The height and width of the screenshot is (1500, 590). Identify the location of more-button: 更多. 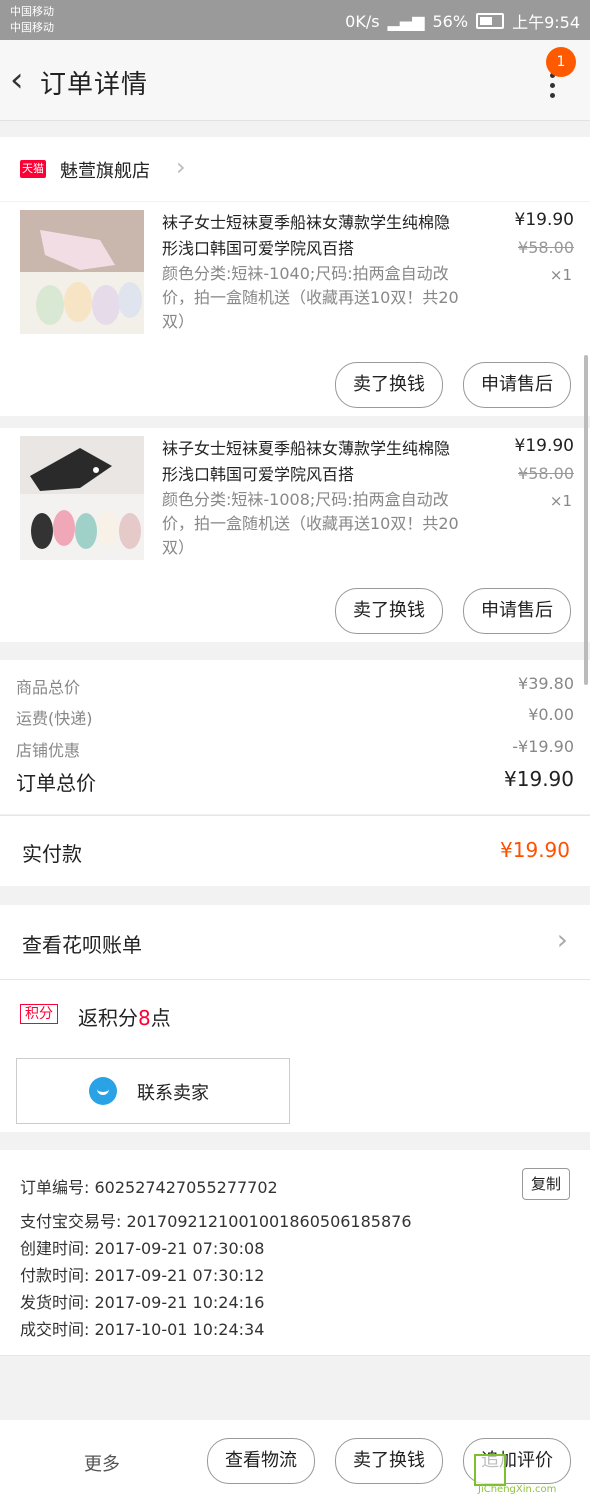
(102, 1463).